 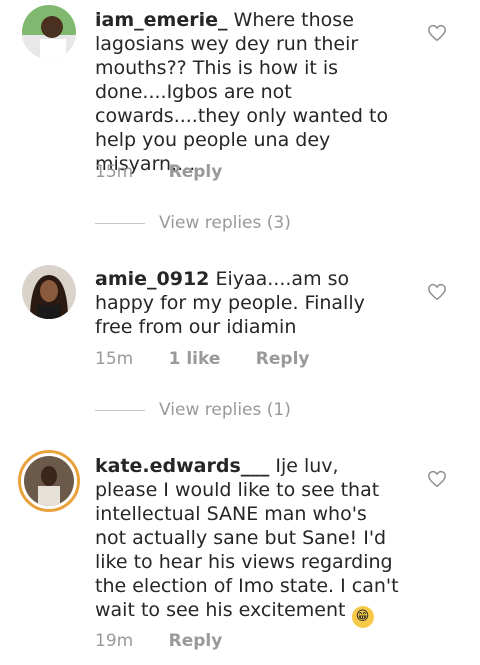 I want to click on comment-meta: 15m Reply, so click(x=173, y=172).